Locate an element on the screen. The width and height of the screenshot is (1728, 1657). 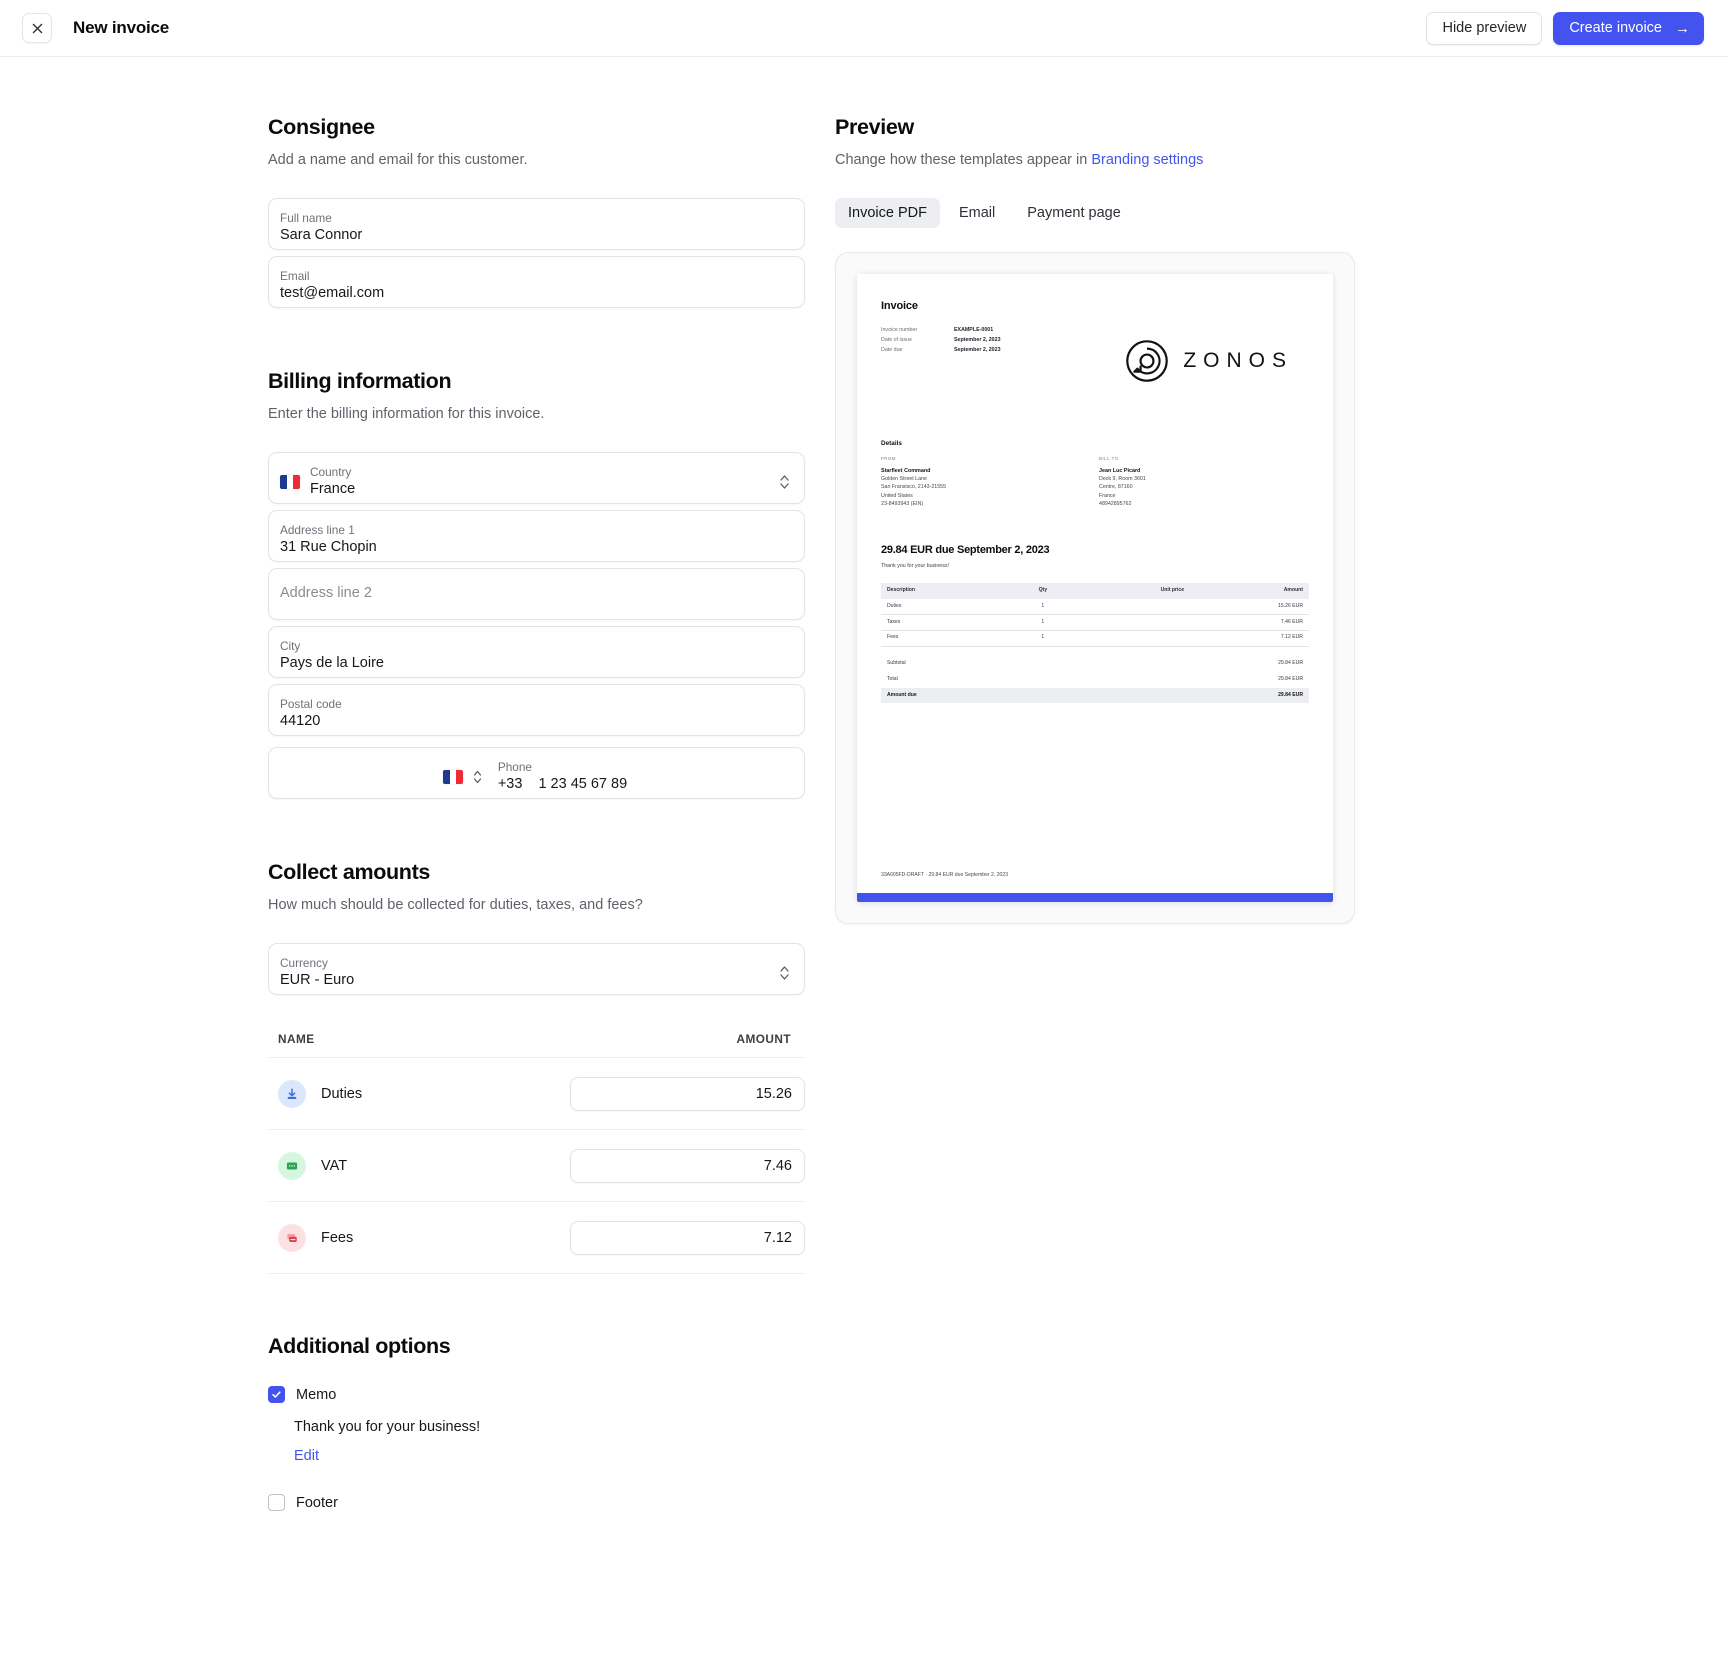
doc-meta-row: Invoice number EXAMPLE-0001 is located at coordinates (941, 331).